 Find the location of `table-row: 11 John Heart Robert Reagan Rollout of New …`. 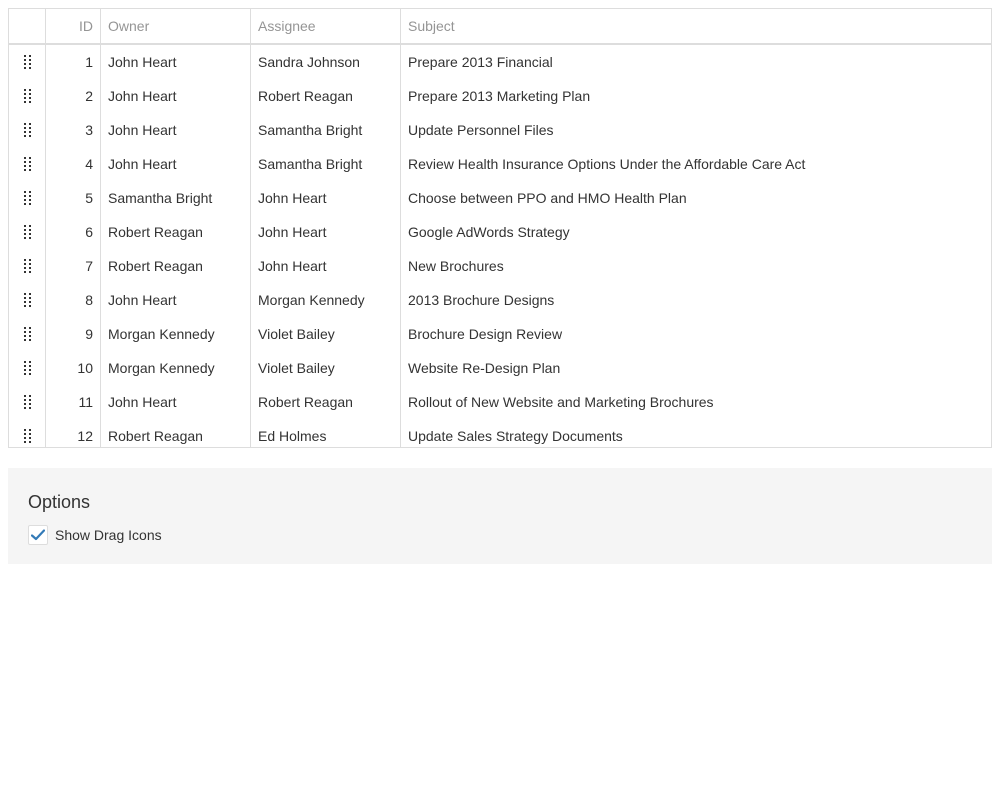

table-row: 11 John Heart Robert Reagan Rollout of New … is located at coordinates (500, 402).